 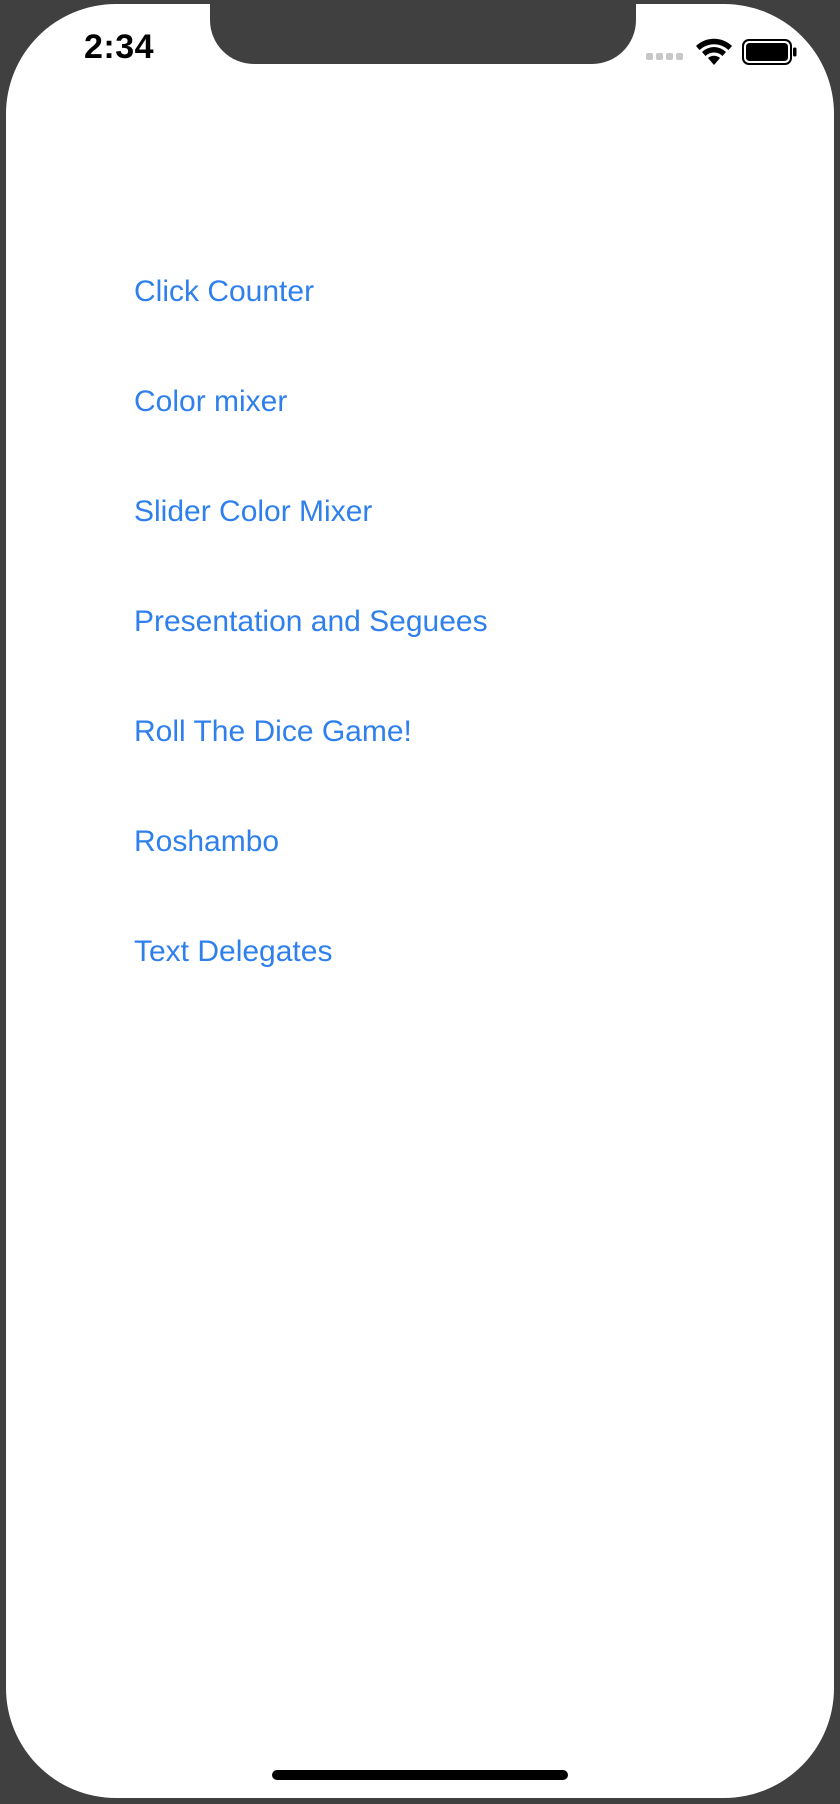 What do you see at coordinates (210, 402) in the screenshot?
I see `menu-item-color-mixer: Color mixer` at bounding box center [210, 402].